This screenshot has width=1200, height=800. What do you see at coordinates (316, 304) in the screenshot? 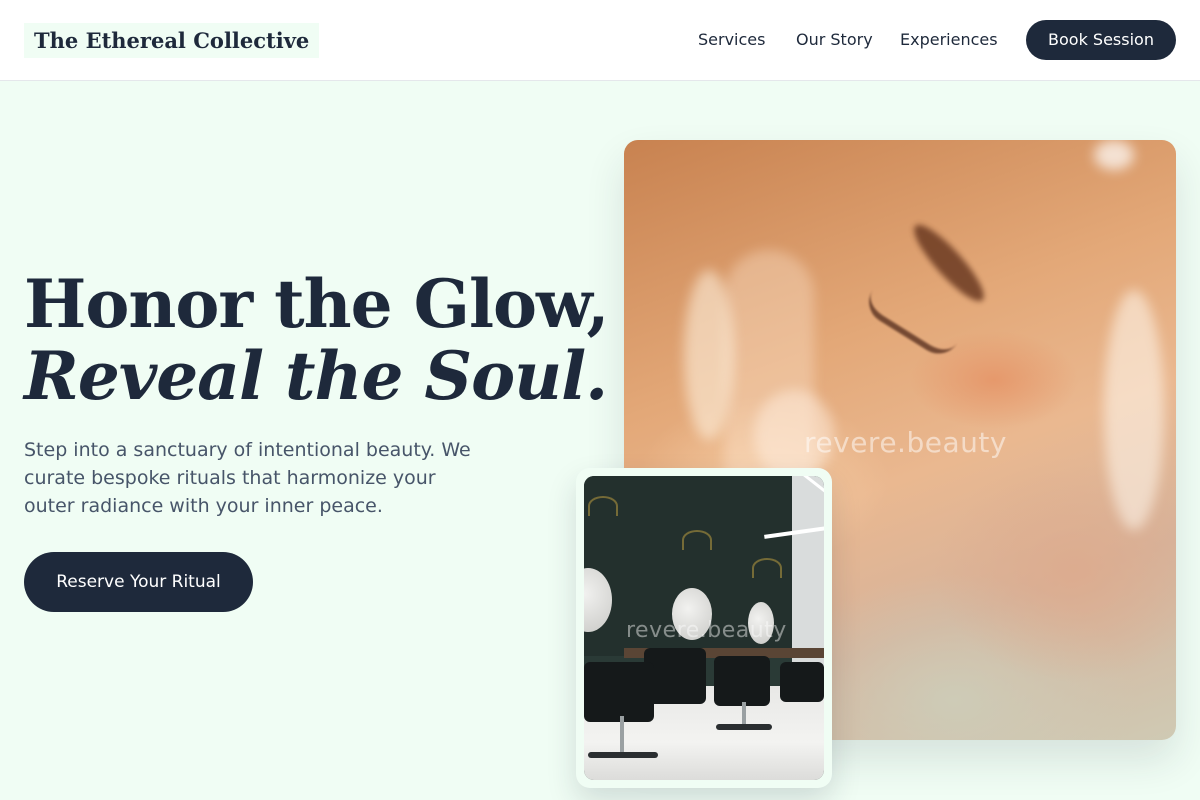
I see `hero-headline-line1: Honor the Glow,` at bounding box center [316, 304].